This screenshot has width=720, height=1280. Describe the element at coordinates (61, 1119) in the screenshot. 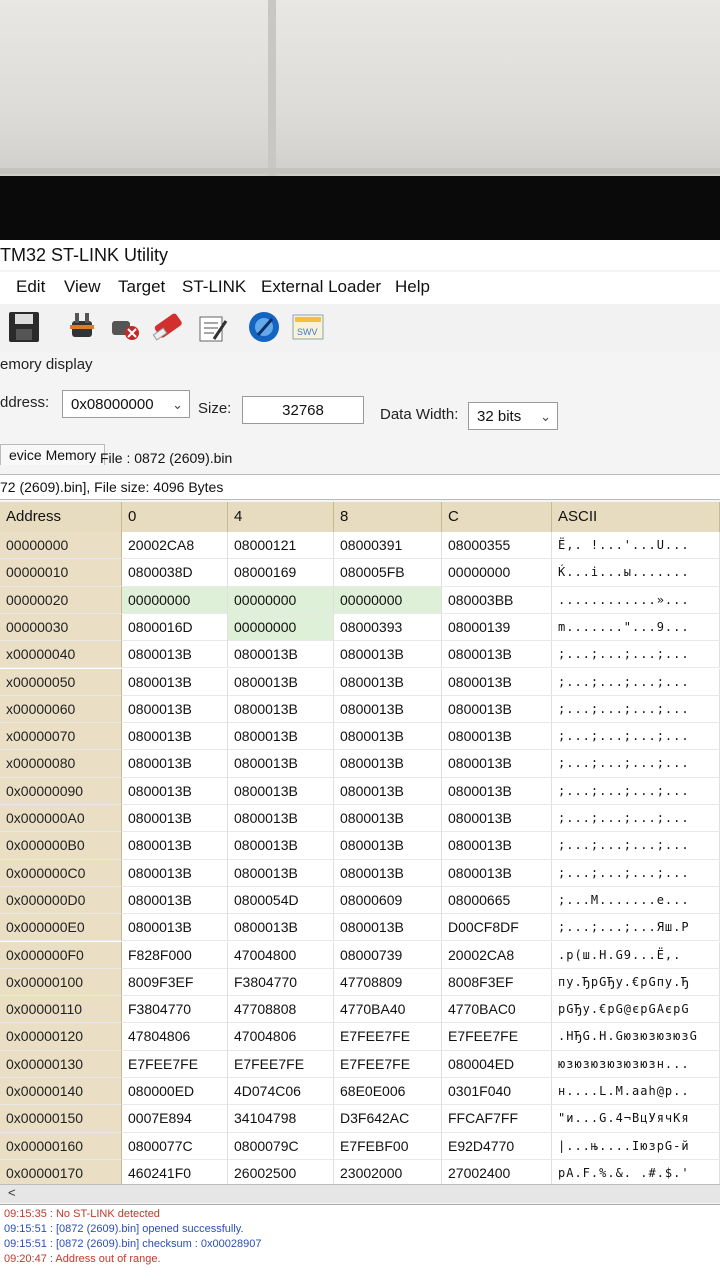

I see `address-cell: 0x00000150` at that location.